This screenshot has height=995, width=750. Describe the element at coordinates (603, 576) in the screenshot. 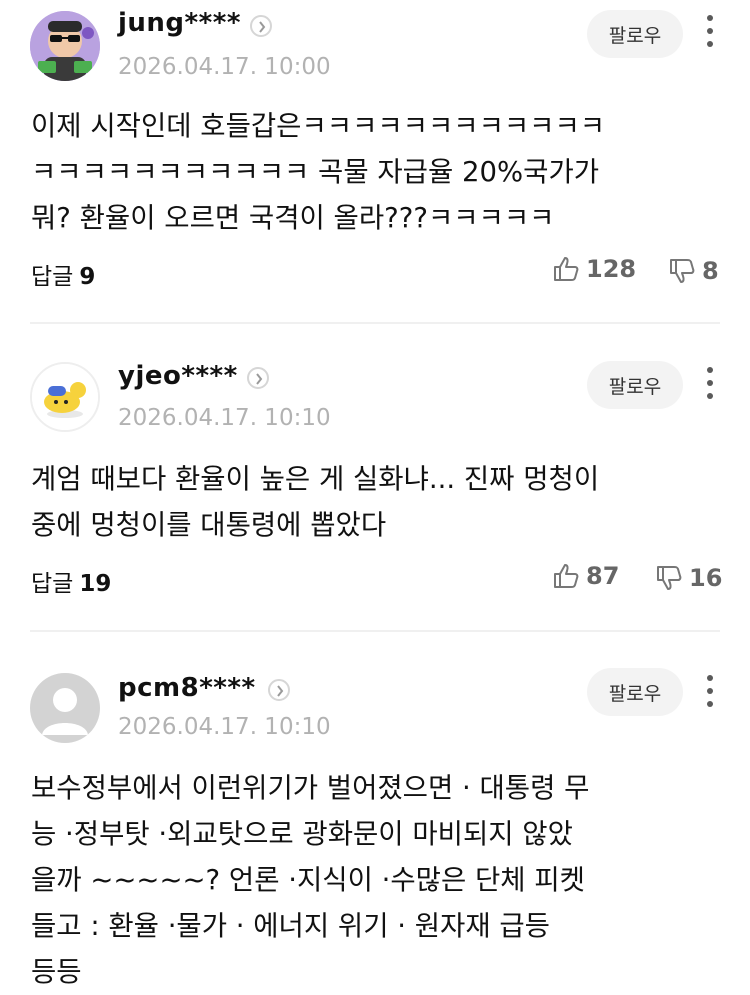

I see `like-count: 87` at that location.